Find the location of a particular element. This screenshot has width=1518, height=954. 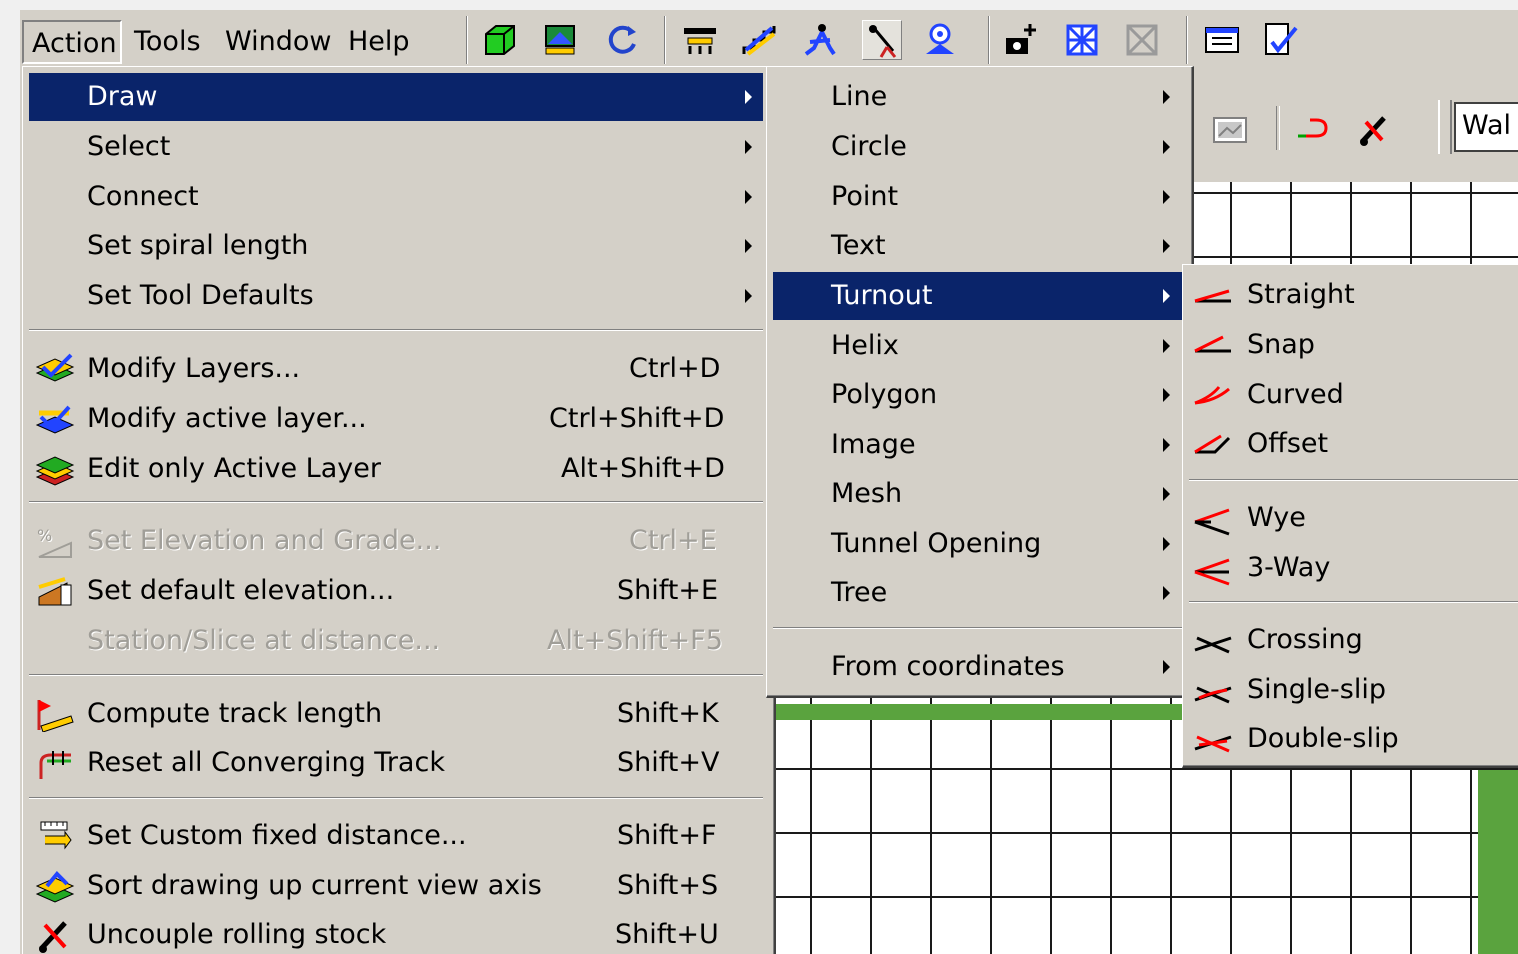

menu-item-from-coordinates: From coordinates is located at coordinates (978, 667).